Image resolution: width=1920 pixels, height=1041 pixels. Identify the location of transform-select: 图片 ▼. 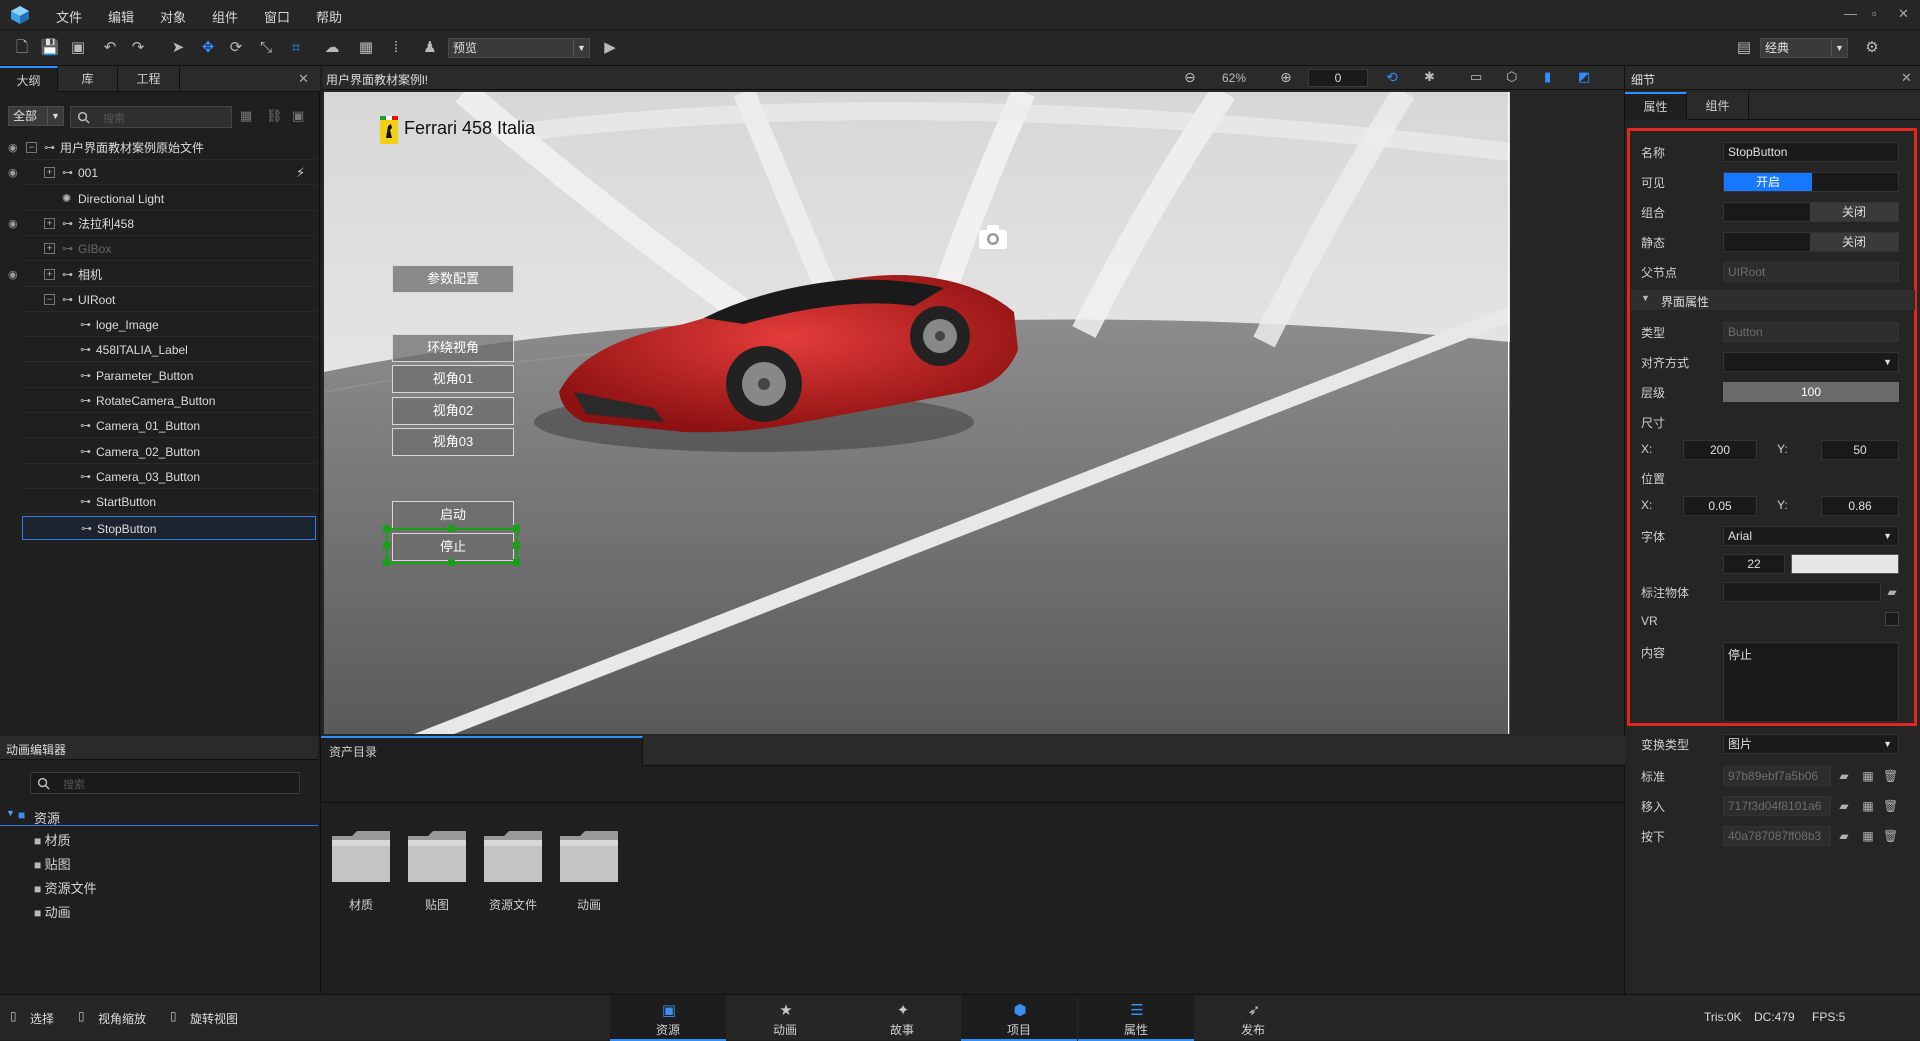
(1811, 744).